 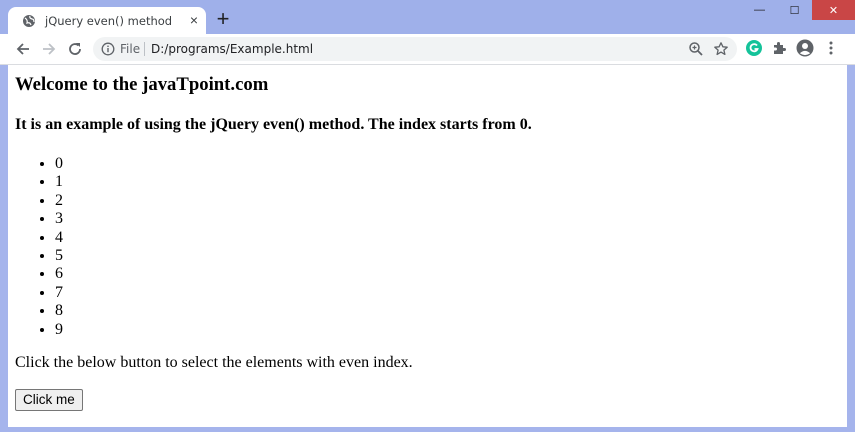 I want to click on profile-icon, so click(x=805, y=48).